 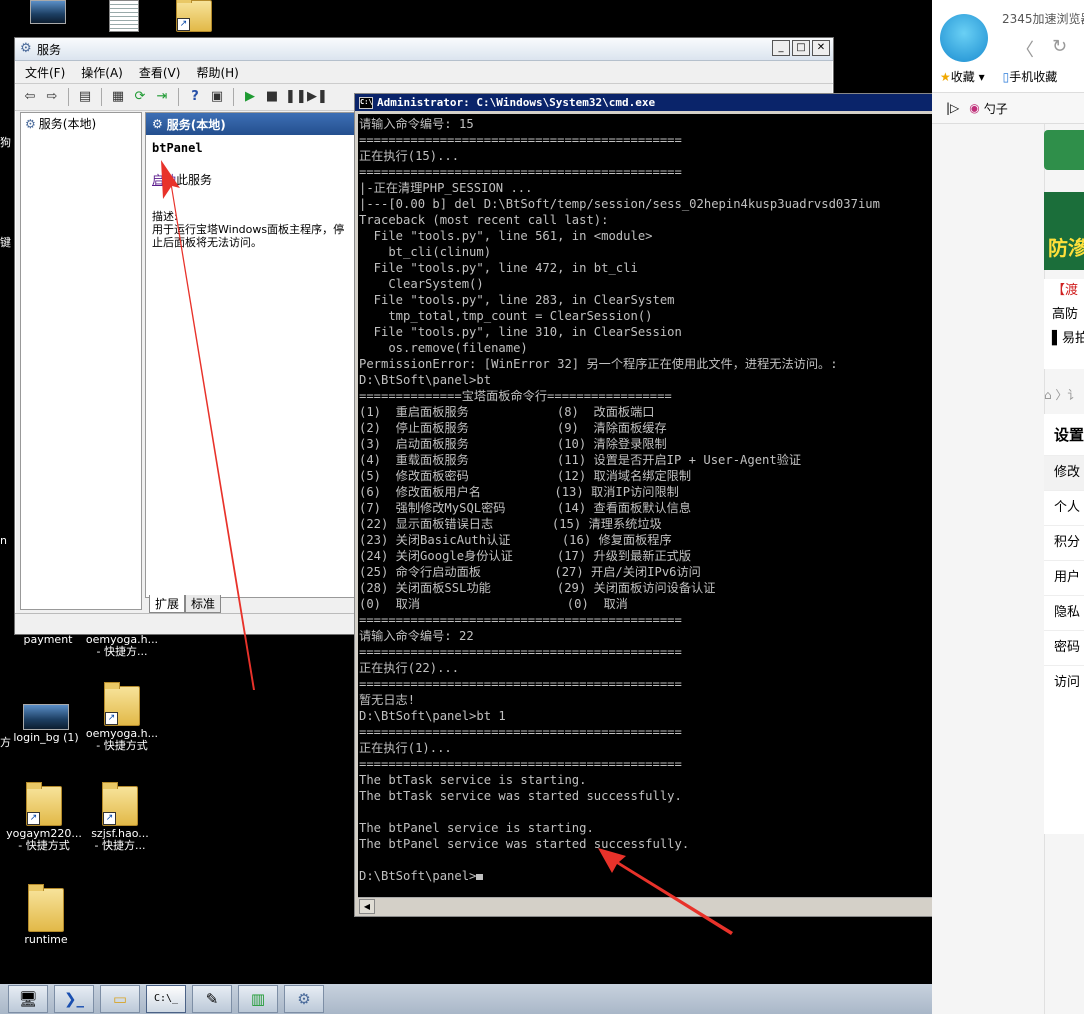 I want to click on tree-node-services-local: ⚙ 服务(本地), so click(x=81, y=123).